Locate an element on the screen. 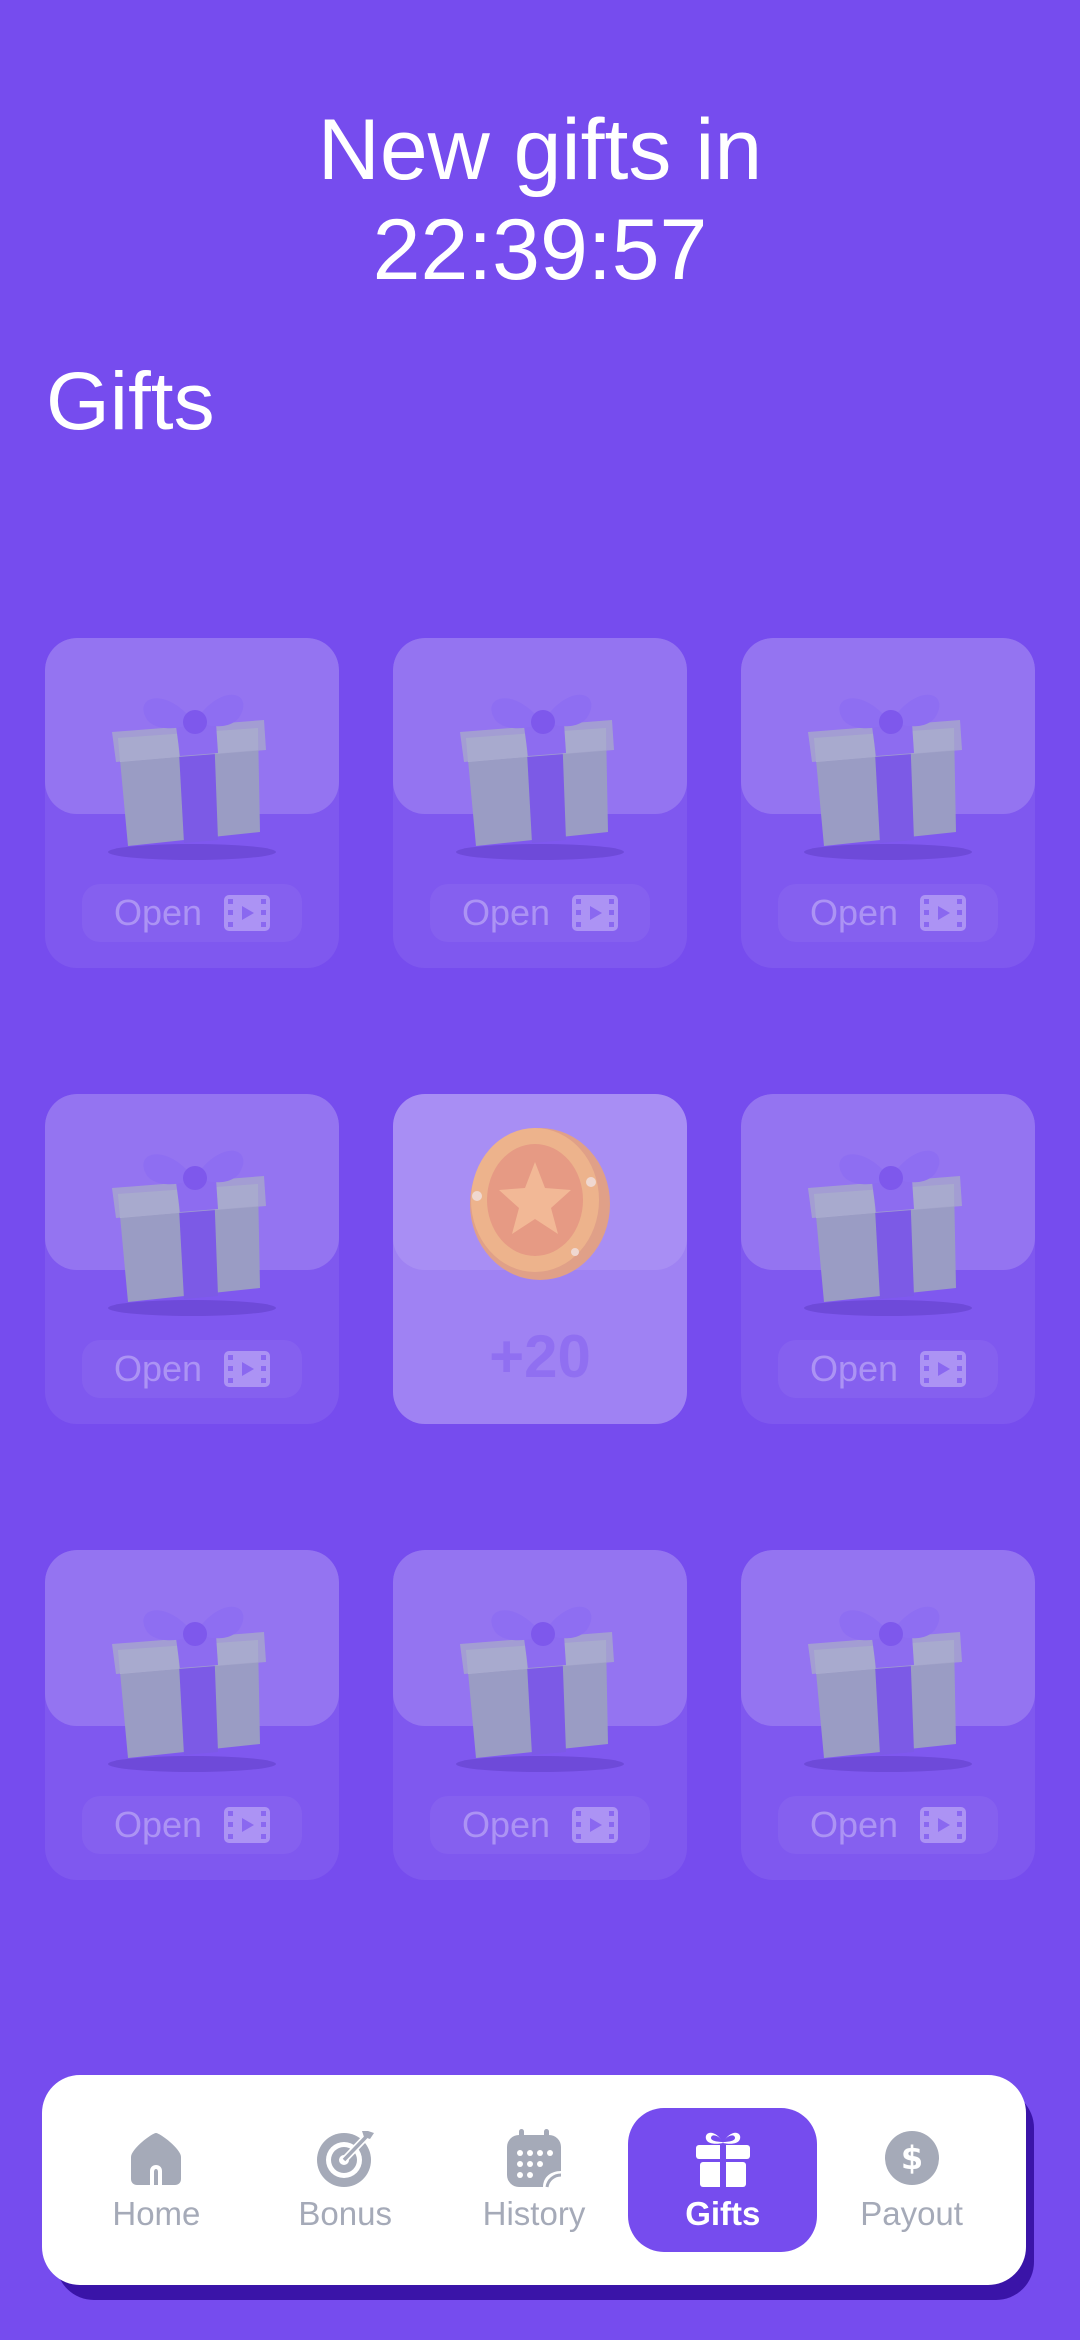 The image size is (1080, 2340). nav-item-history: History is located at coordinates (534, 2180).